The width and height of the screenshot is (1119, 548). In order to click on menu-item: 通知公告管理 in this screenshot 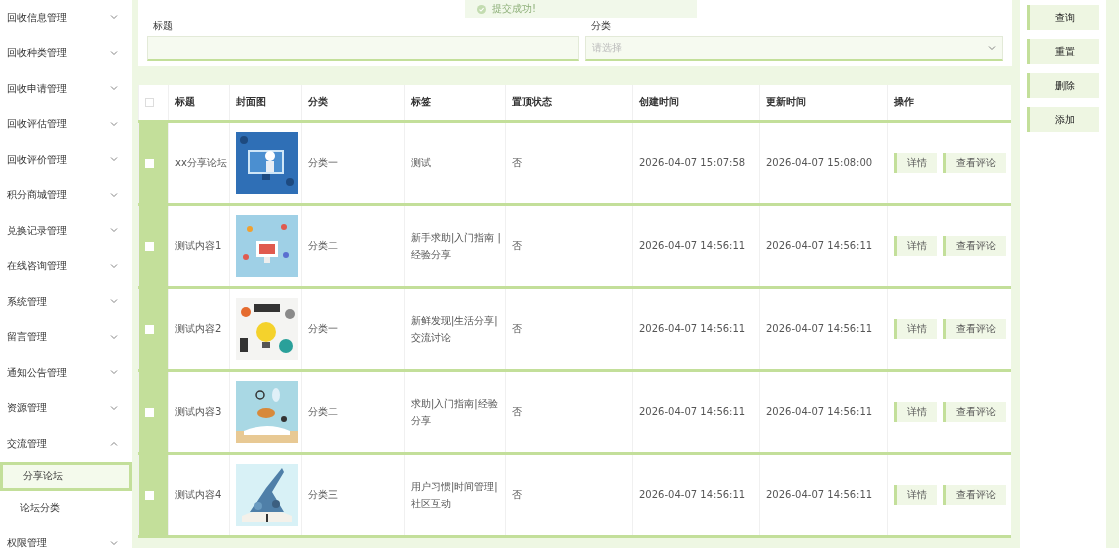, I will do `click(66, 373)`.